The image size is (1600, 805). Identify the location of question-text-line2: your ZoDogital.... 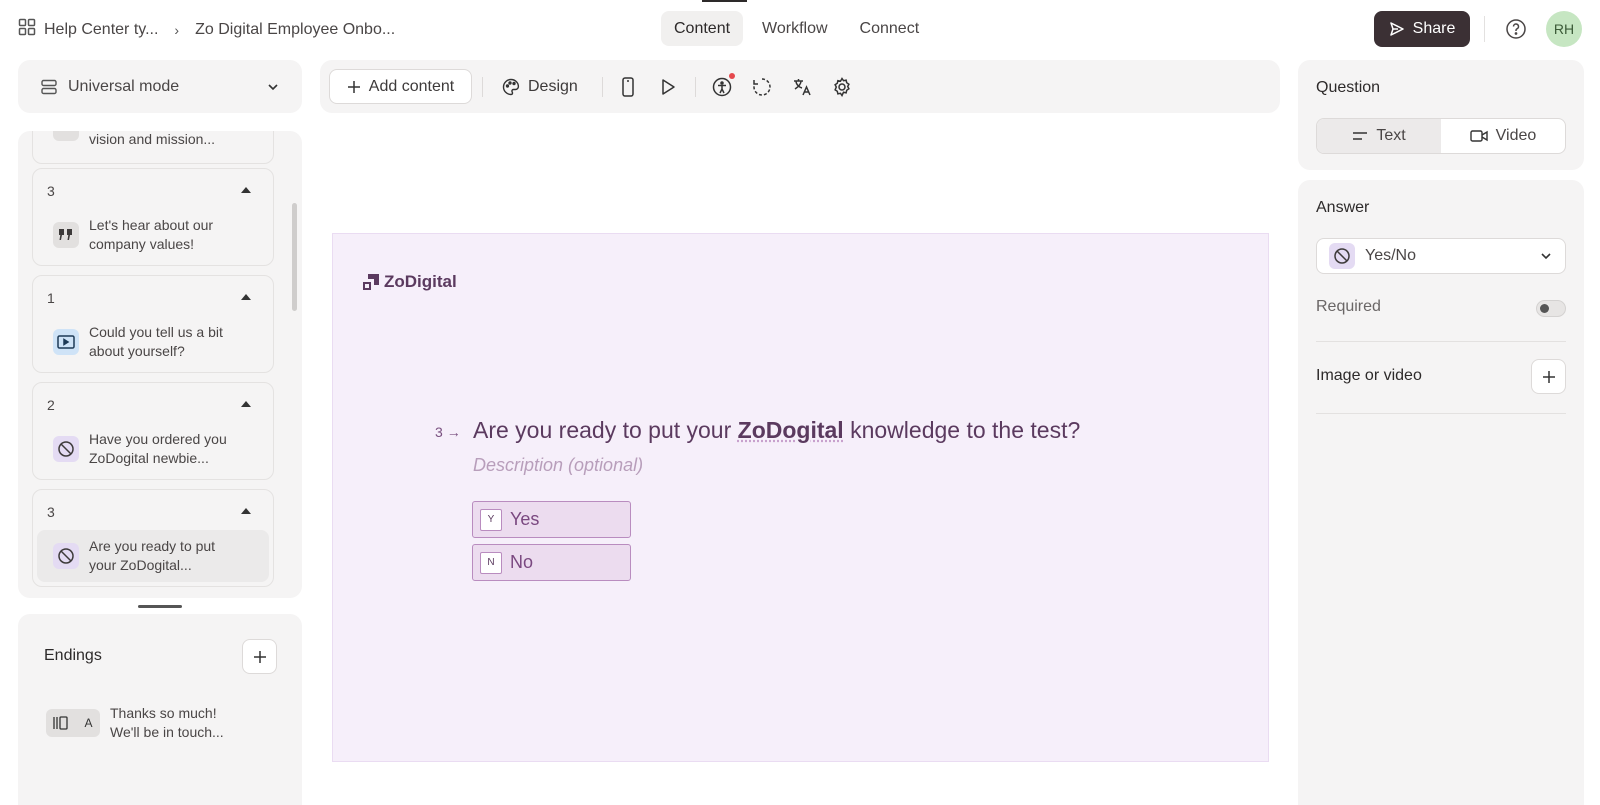
(140, 565).